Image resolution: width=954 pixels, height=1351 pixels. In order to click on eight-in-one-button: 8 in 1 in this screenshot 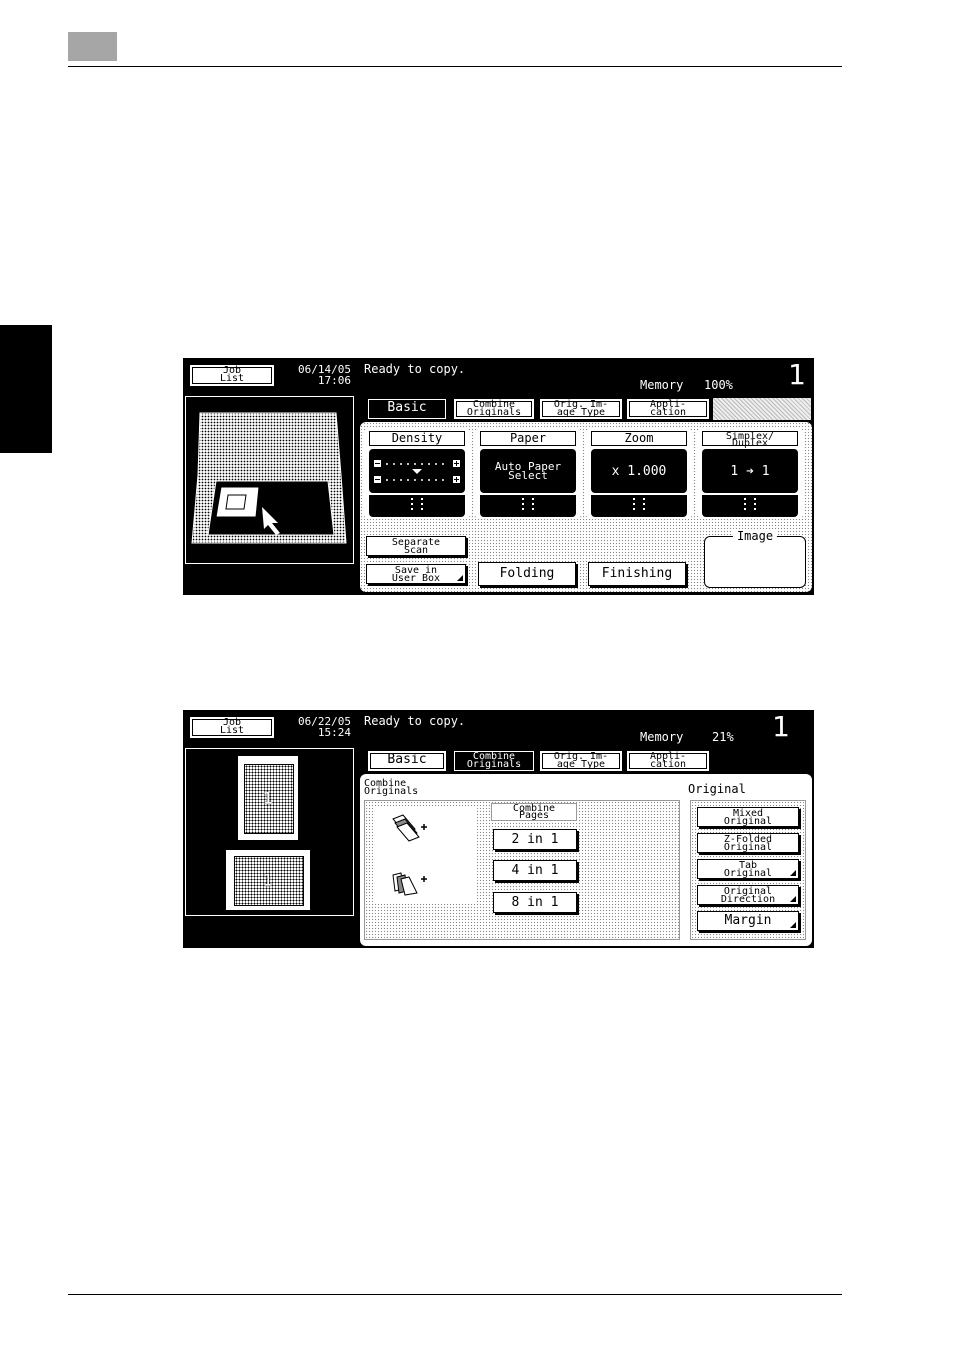, I will do `click(535, 902)`.